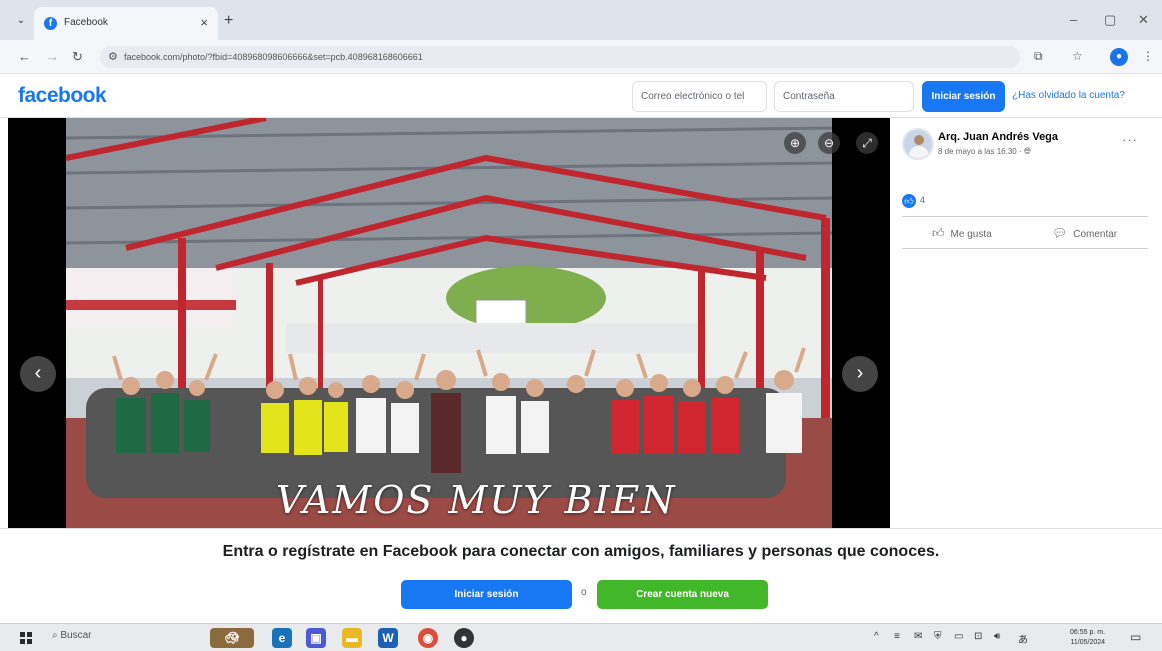  What do you see at coordinates (228, 21) in the screenshot?
I see `new-tab-icon: +` at bounding box center [228, 21].